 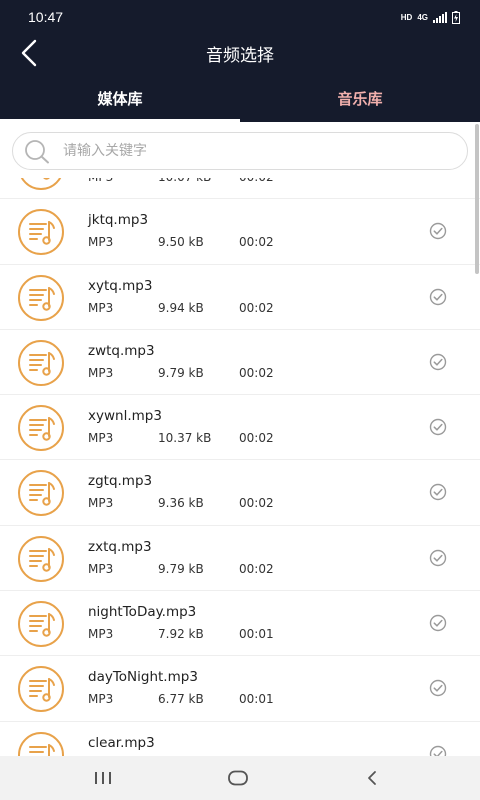 I want to click on file-name: xywnl.mp3, so click(x=125, y=416).